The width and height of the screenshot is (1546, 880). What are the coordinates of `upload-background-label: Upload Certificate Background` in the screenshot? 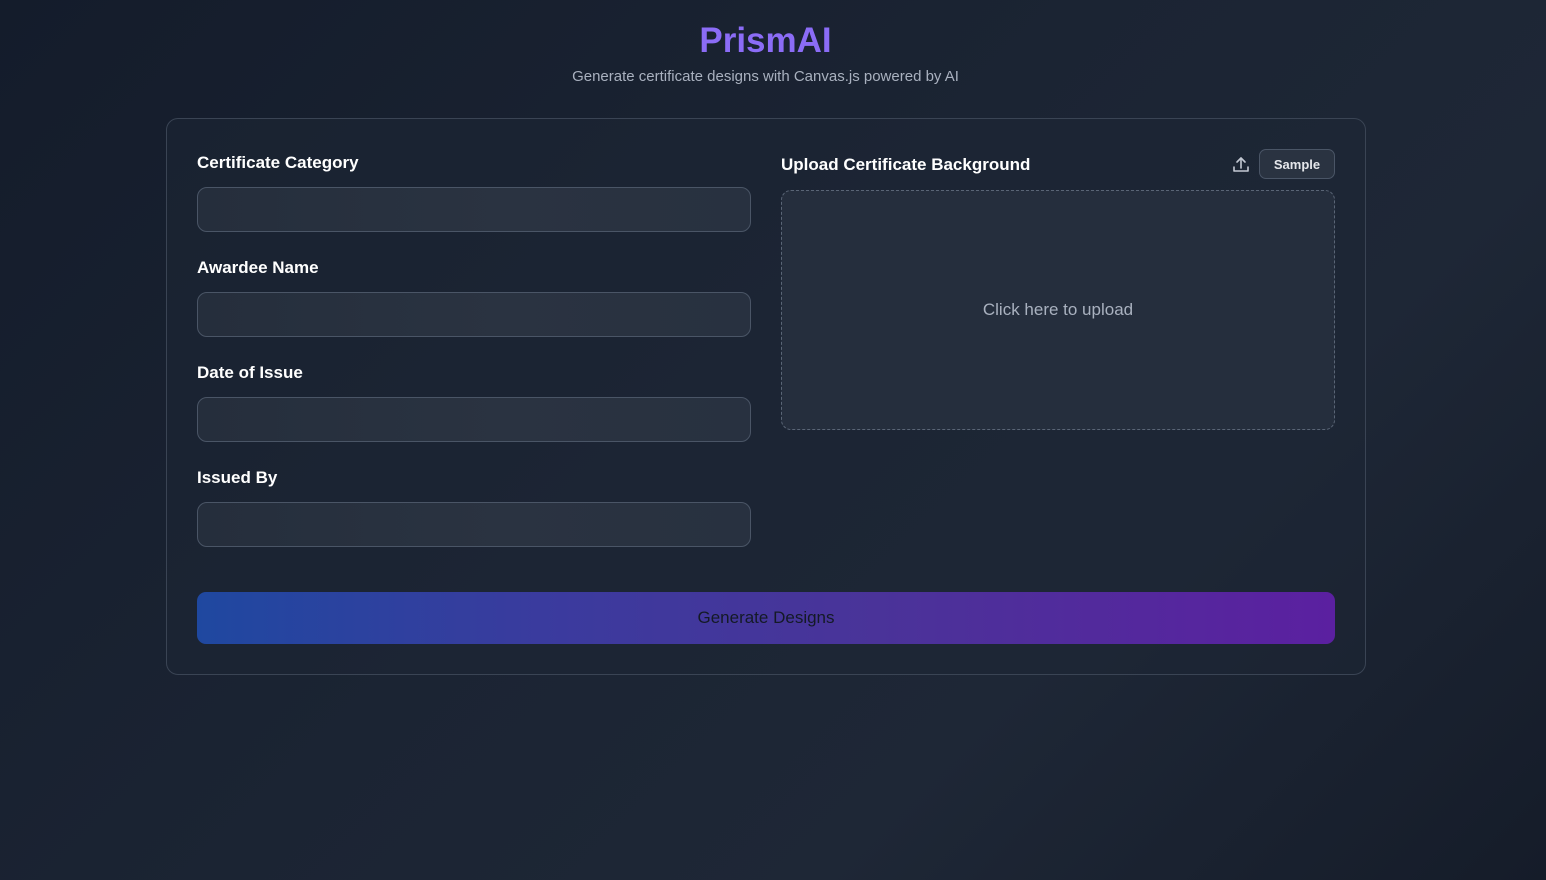 It's located at (906, 164).